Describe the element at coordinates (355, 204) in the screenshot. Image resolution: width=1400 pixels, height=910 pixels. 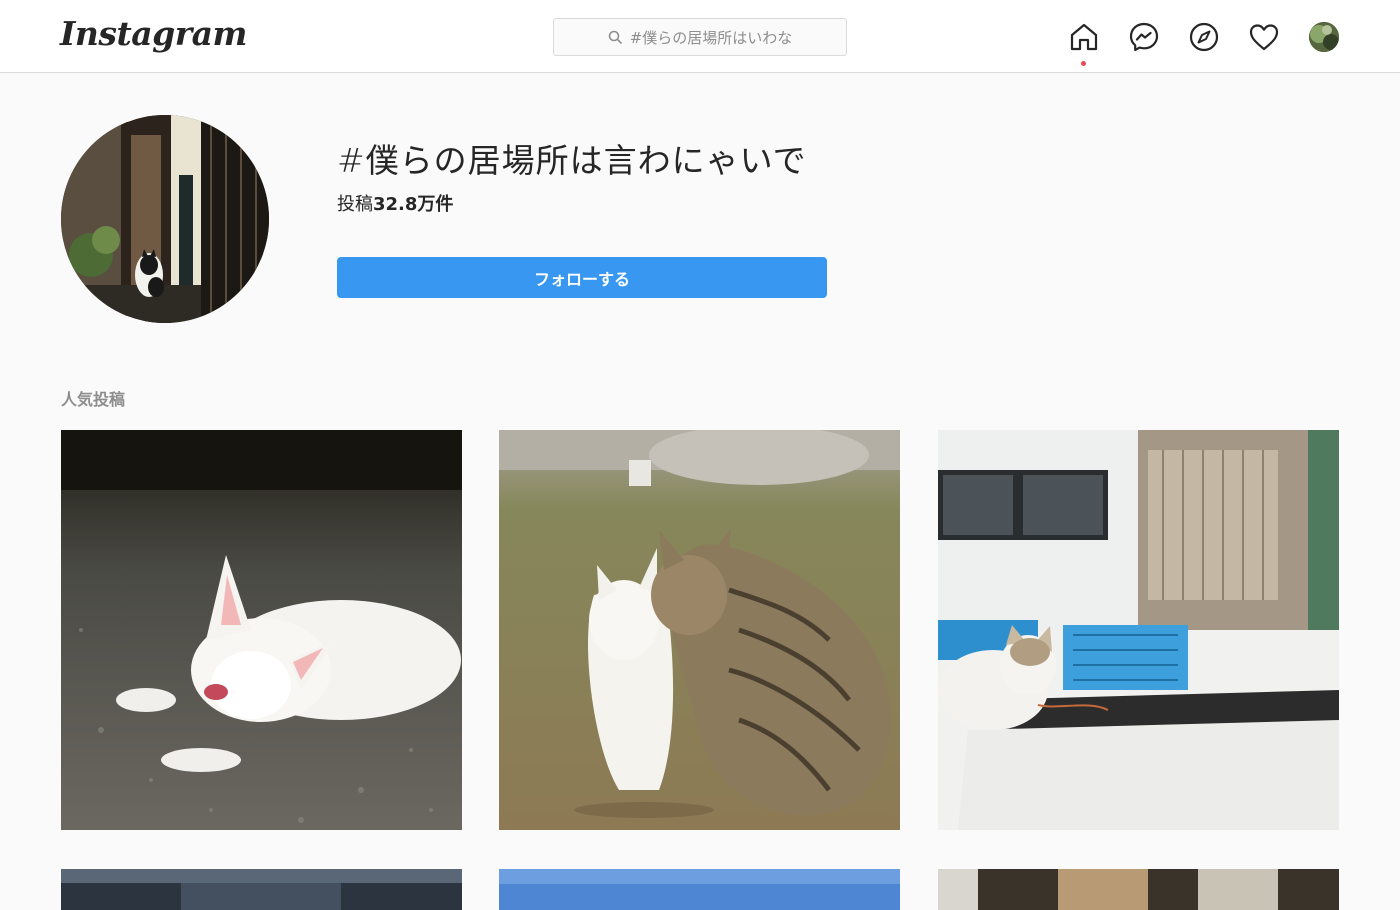
I see `post-count-label: 投稿` at that location.